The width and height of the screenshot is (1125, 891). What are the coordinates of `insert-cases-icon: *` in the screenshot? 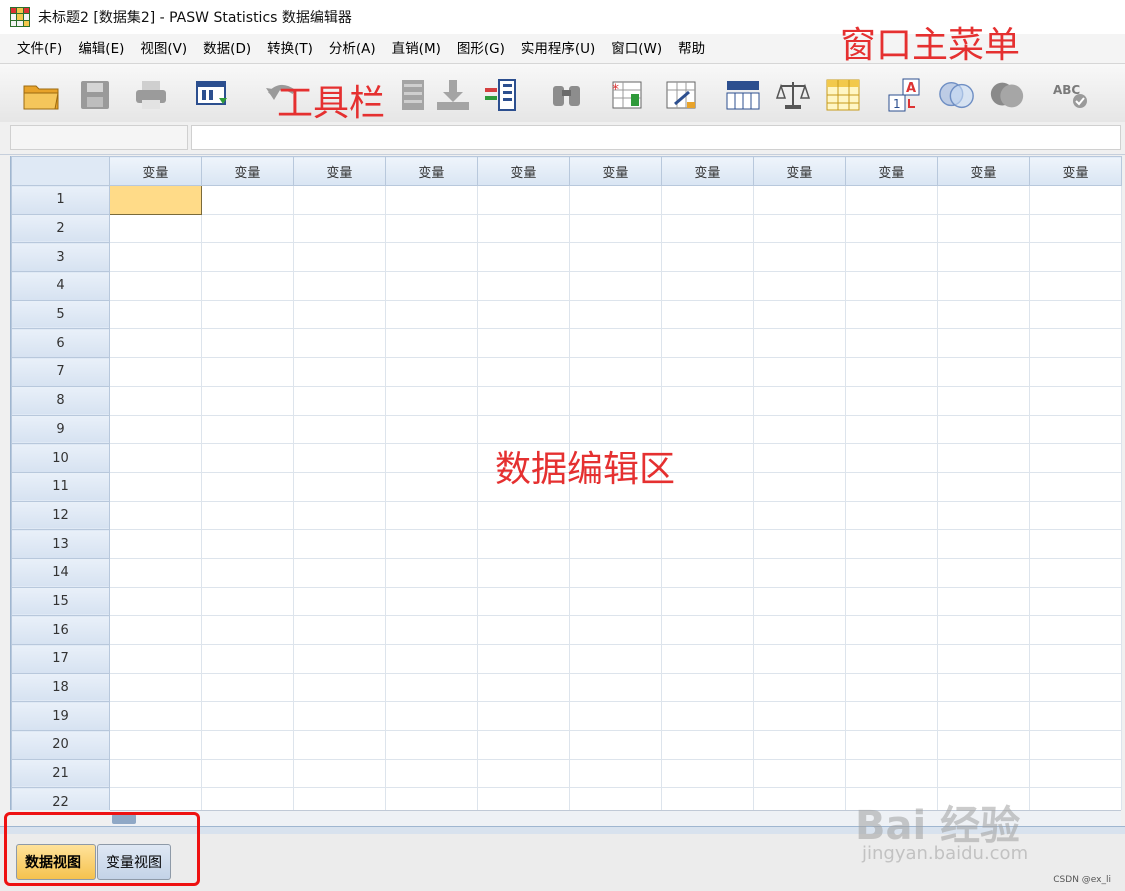 It's located at (627, 95).